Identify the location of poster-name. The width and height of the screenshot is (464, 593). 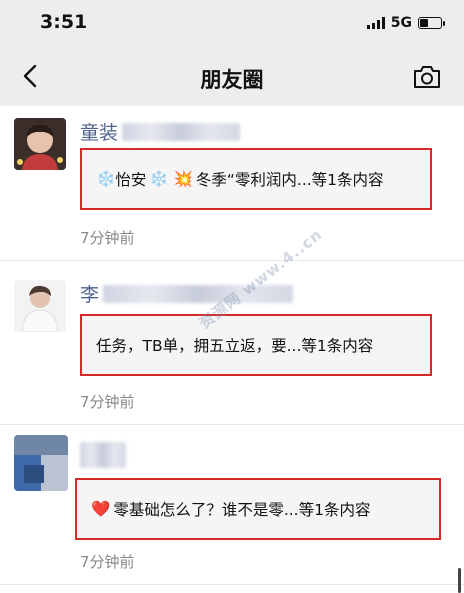
(103, 455).